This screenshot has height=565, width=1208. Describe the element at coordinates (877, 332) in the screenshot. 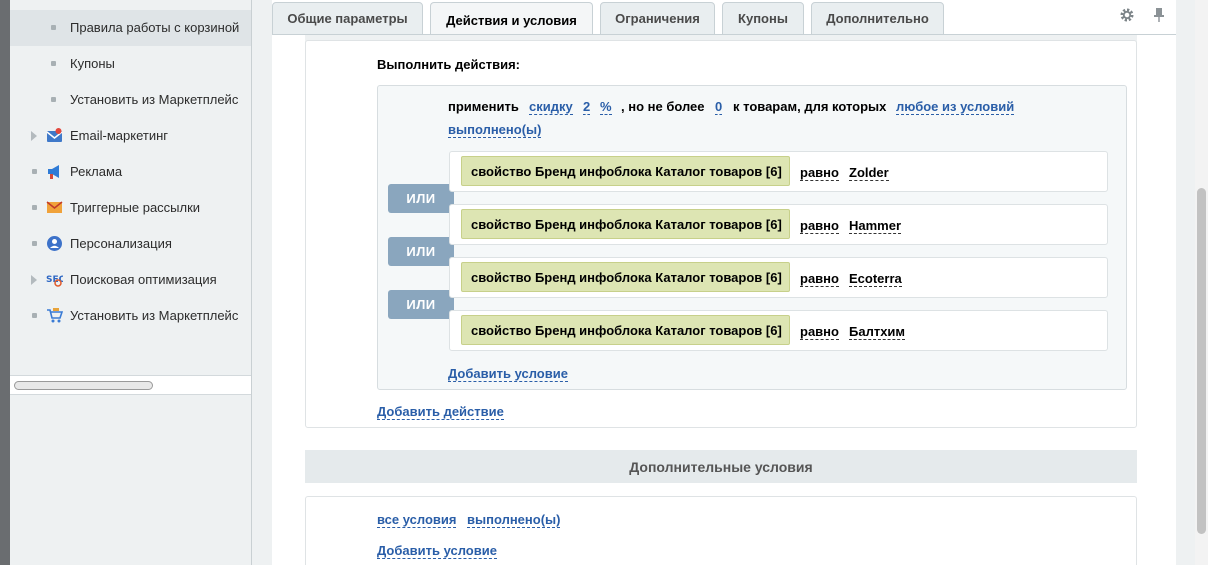

I see `condition-value-link: Балтхим` at that location.